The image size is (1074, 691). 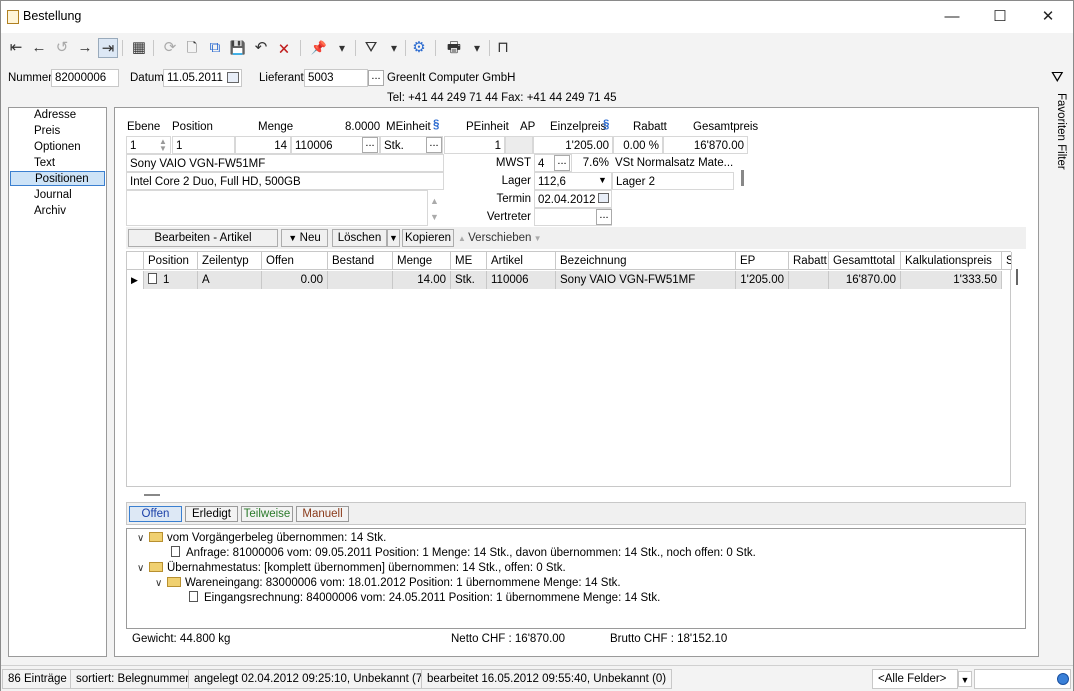 I want to click on rabatt-field: 0.00 %, so click(x=638, y=145).